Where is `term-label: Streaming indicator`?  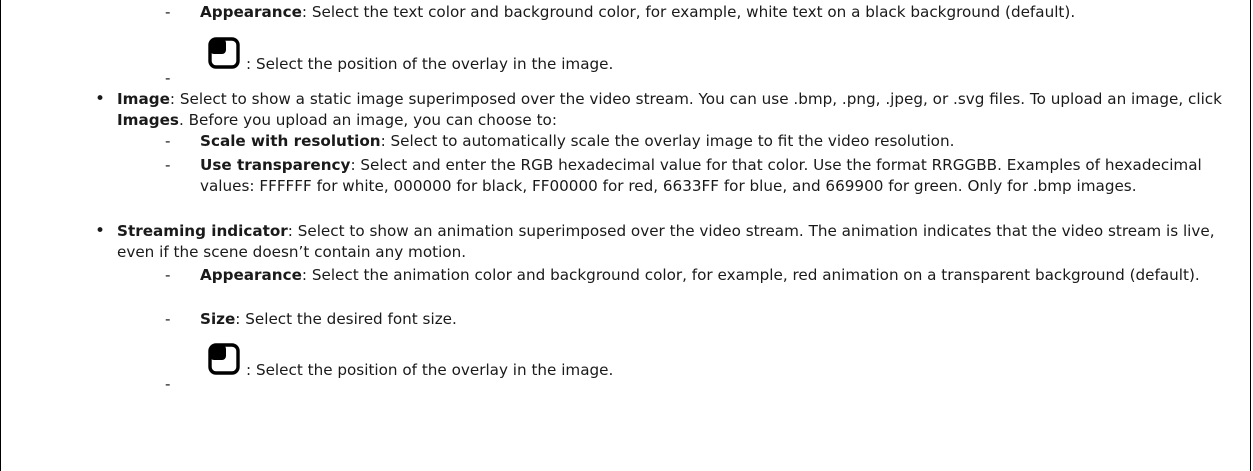 term-label: Streaming indicator is located at coordinates (202, 231).